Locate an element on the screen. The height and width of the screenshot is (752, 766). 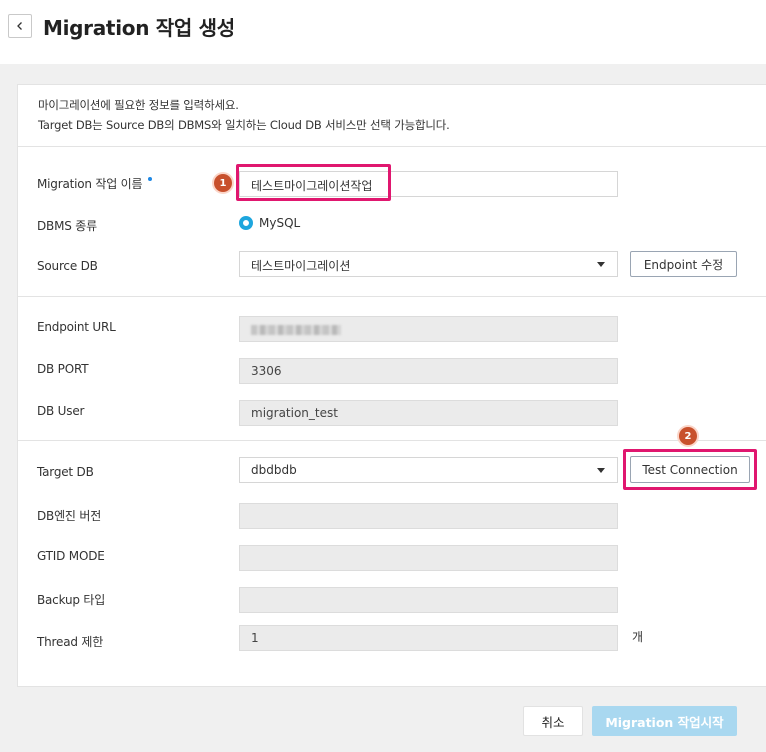
endpoint-url-label: Endpoint URL is located at coordinates (76, 327).